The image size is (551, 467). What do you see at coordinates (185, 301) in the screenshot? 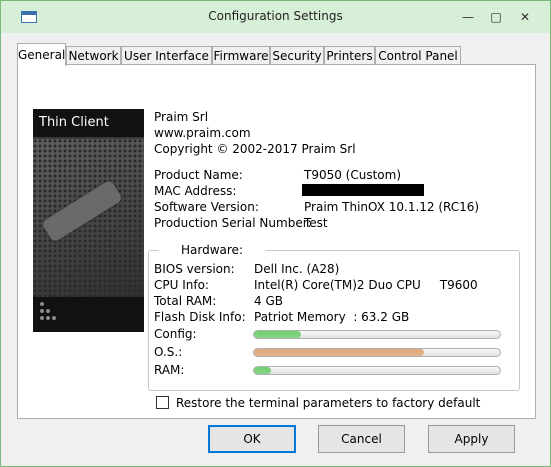
I see `total-ram-label: Total RAM:` at bounding box center [185, 301].